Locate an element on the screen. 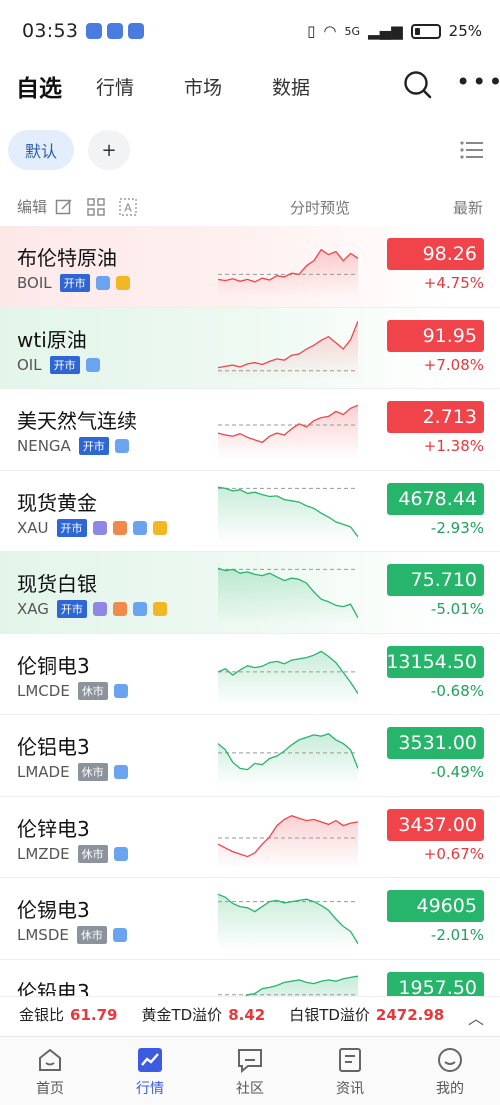  chevron-up-icon: ︿ is located at coordinates (476, 1017).